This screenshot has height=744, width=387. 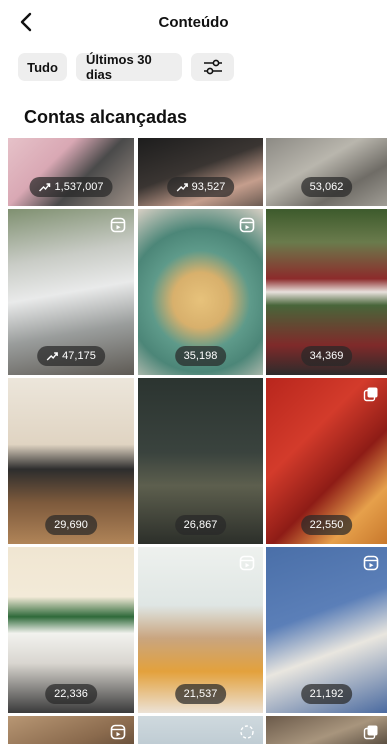 I want to click on reach-count: 47,175, so click(x=79, y=356).